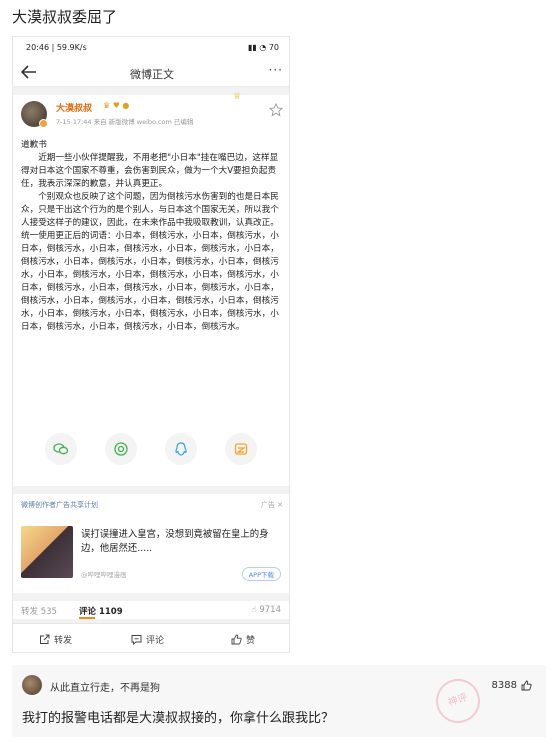 The image size is (558, 743). I want to click on crown-decoration-icon: ♕, so click(237, 97).